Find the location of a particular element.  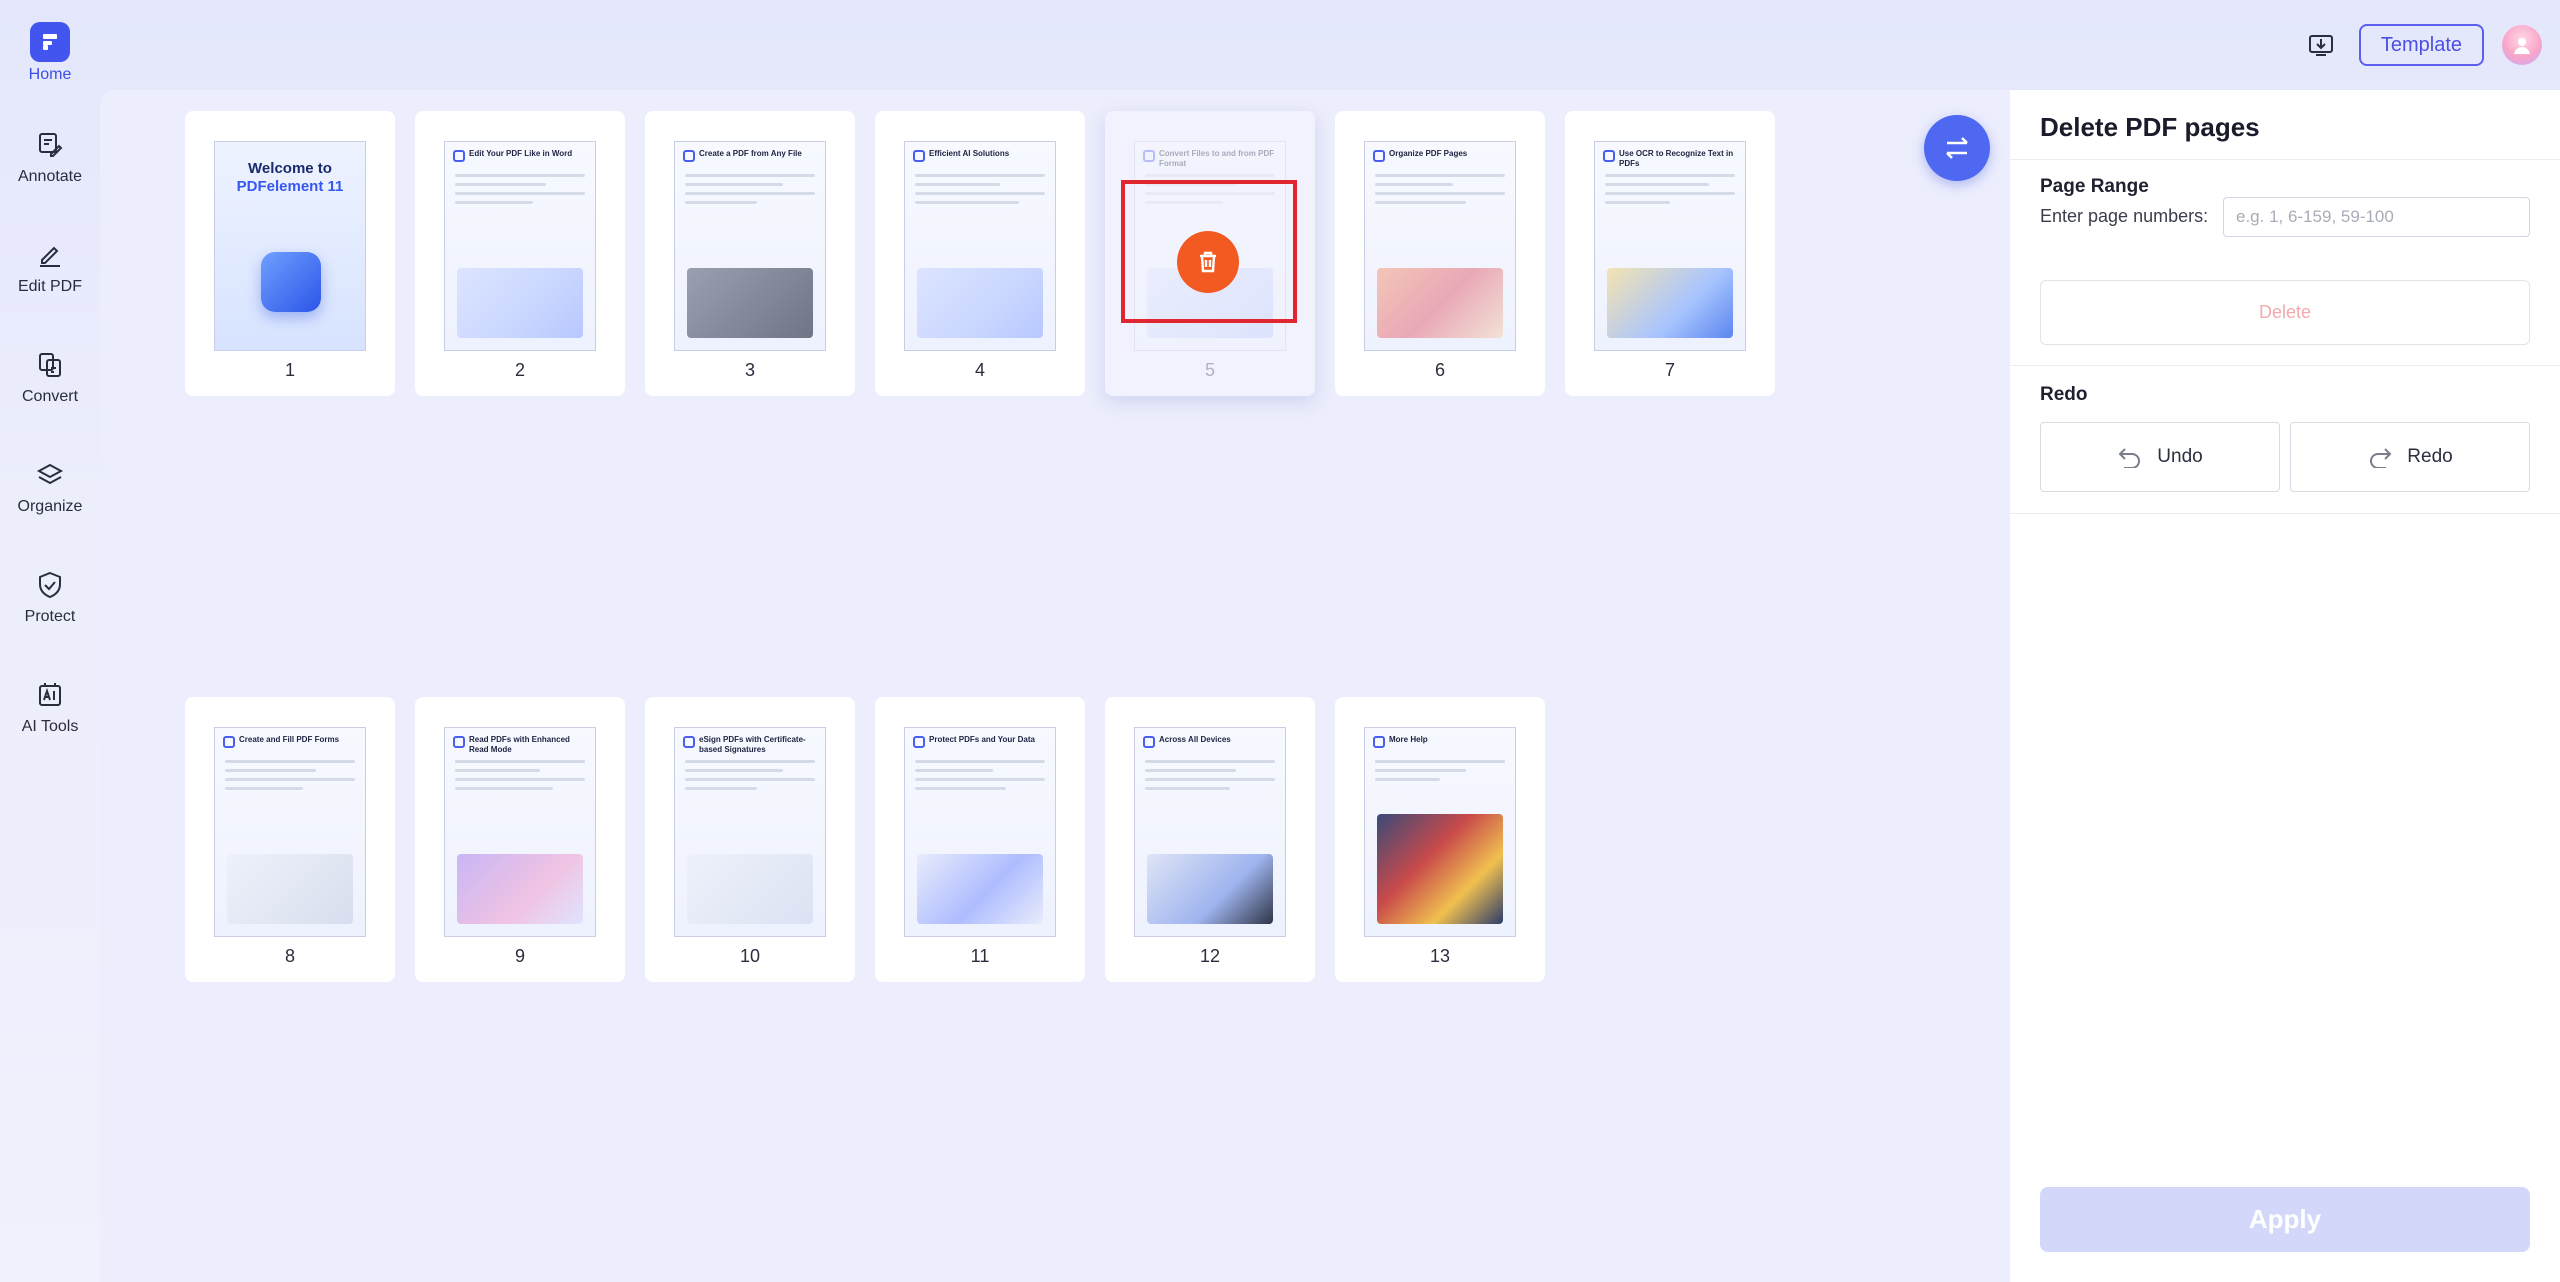

page-card-11: Protect PDFs and Your Data 11 is located at coordinates (980, 839).